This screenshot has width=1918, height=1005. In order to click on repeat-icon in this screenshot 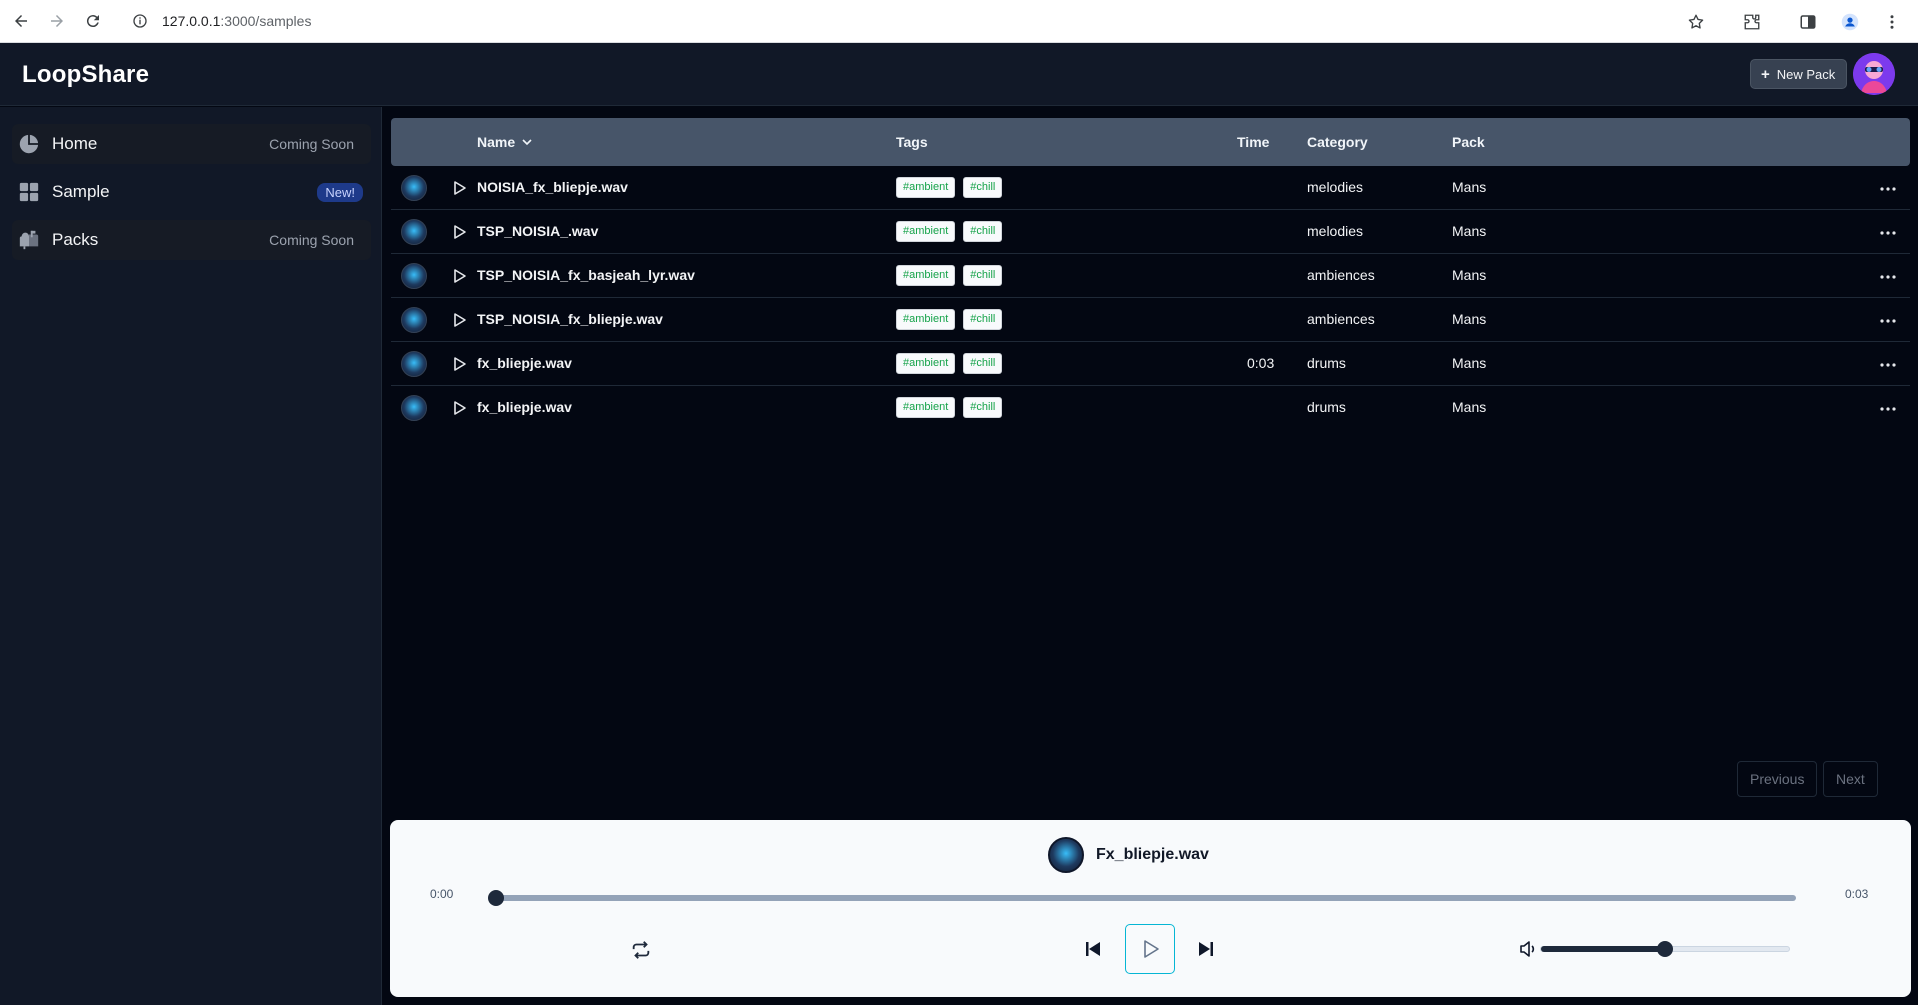, I will do `click(641, 950)`.